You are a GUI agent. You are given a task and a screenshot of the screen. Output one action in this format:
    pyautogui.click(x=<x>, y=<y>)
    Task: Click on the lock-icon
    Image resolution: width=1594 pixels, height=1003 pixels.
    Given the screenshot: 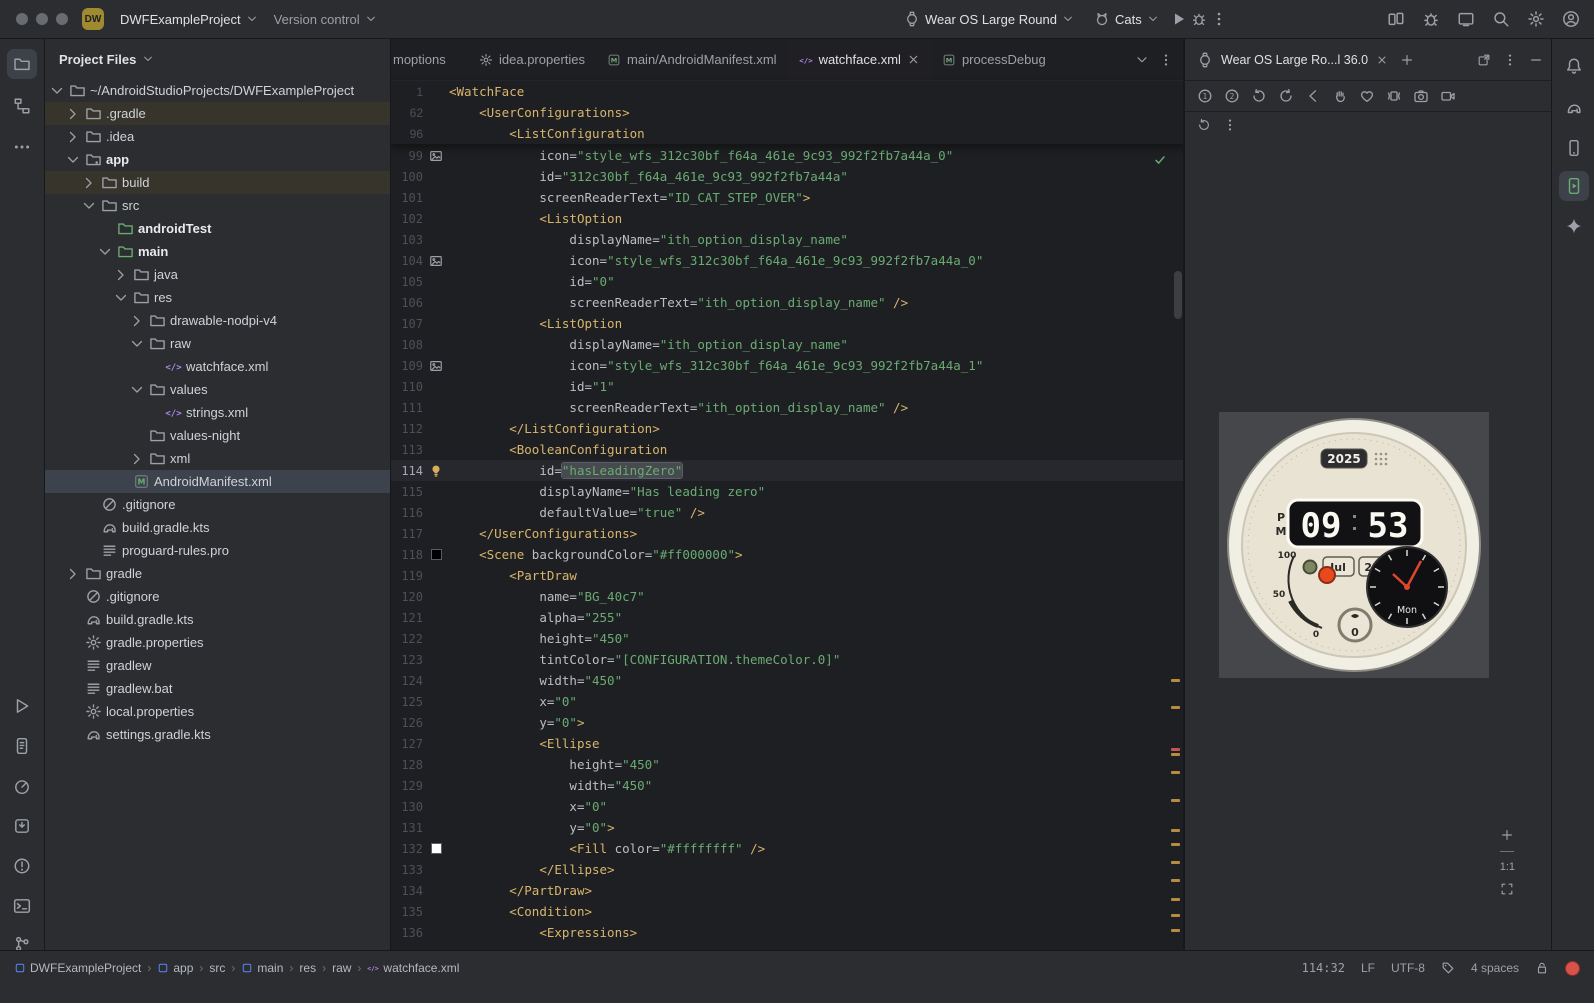 What is the action you would take?
    pyautogui.click(x=1542, y=968)
    